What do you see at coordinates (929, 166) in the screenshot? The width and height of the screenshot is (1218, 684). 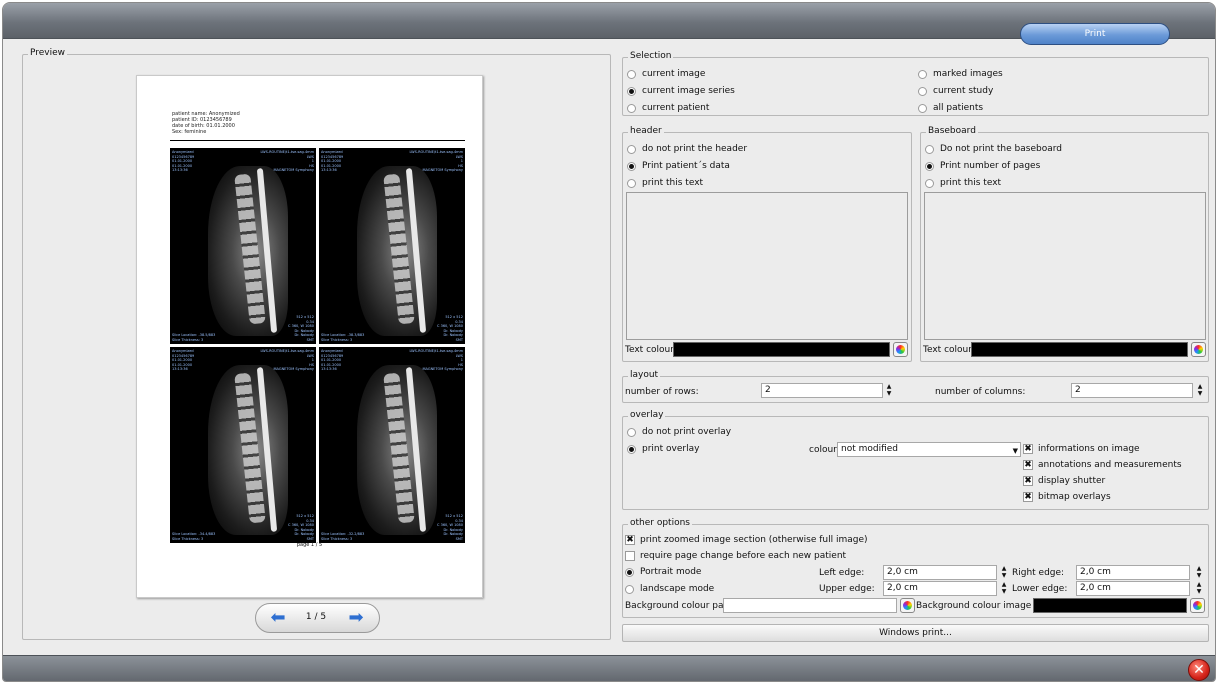 I see `radio-print-page-count` at bounding box center [929, 166].